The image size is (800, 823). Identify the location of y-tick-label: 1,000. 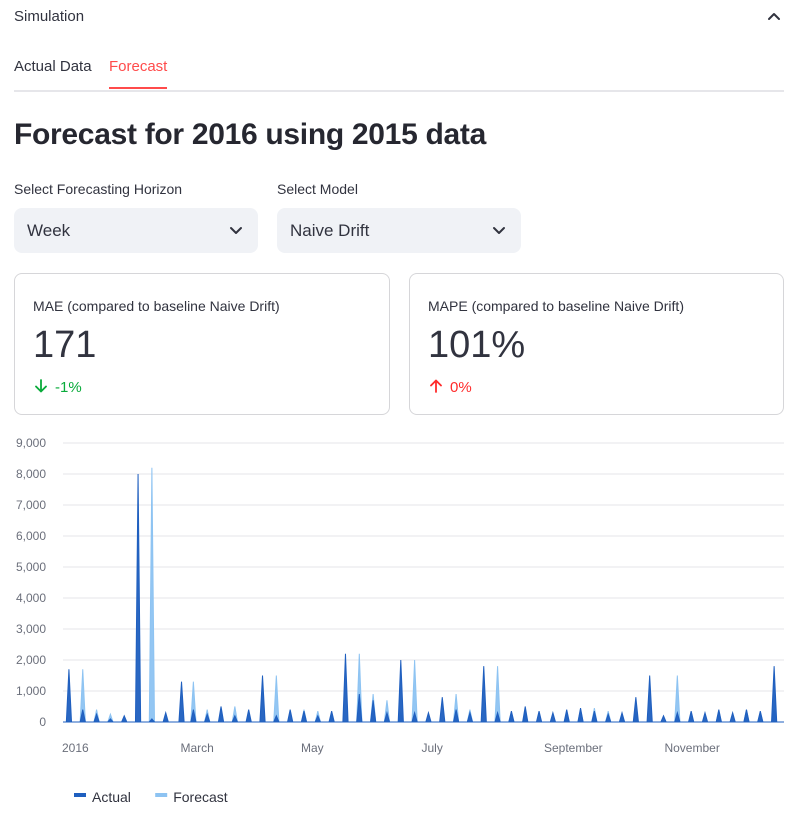
(31, 691).